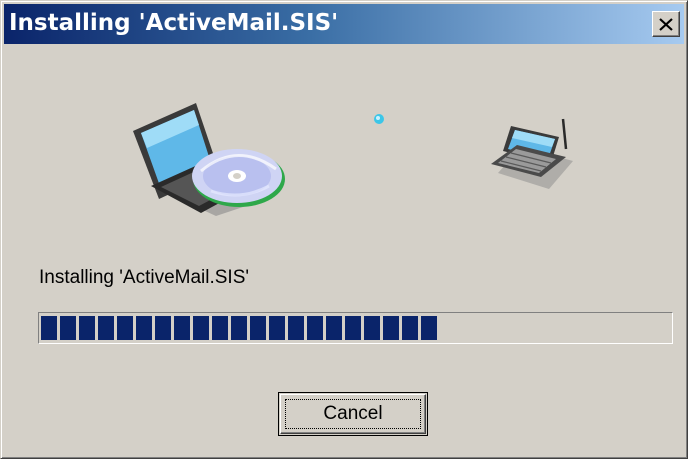 This screenshot has width=688, height=459. I want to click on cancel-button-label: Cancel, so click(353, 413).